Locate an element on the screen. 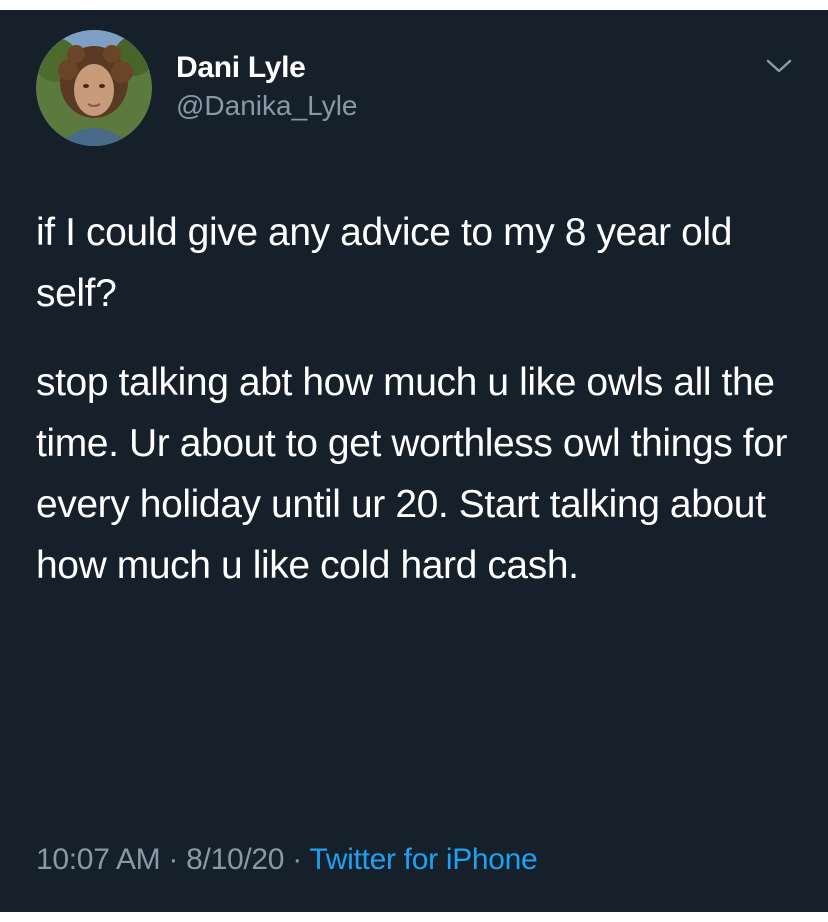 This screenshot has width=828, height=922. tweet-meta: 10:07 AM · 8/10/20 · Twitter for iPhone is located at coordinates (287, 860).